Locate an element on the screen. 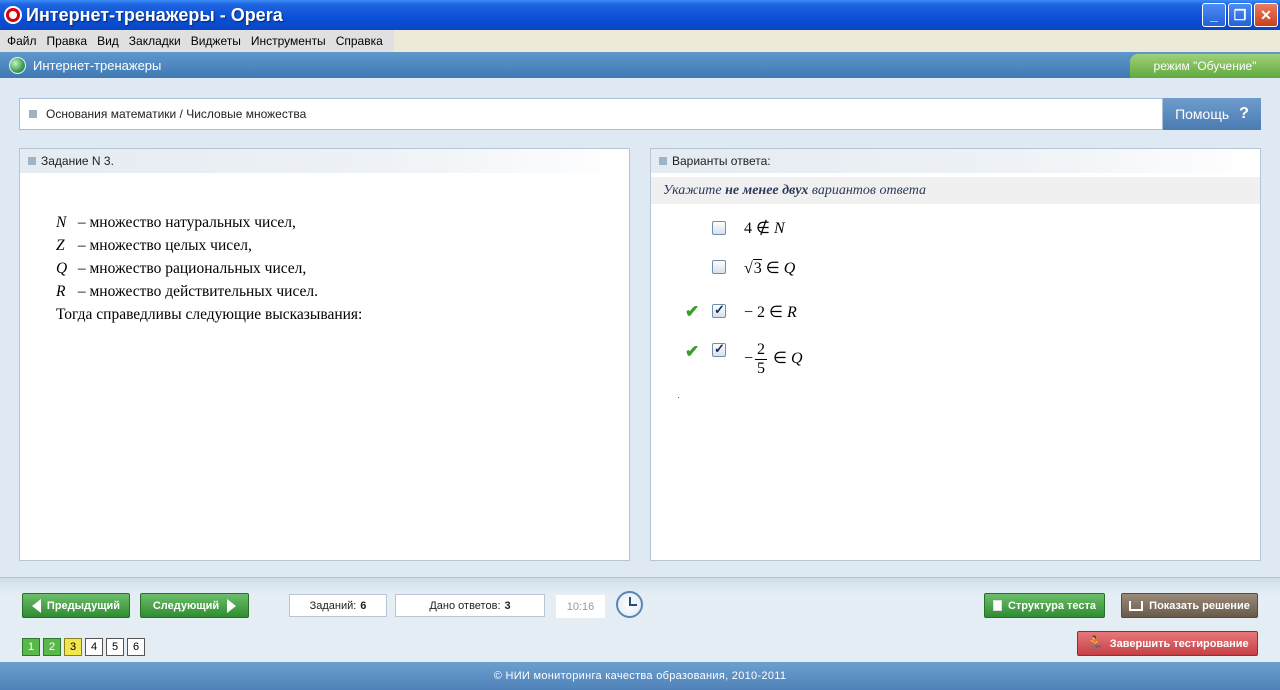 The height and width of the screenshot is (690, 1280). menu-help: Справка is located at coordinates (359, 41).